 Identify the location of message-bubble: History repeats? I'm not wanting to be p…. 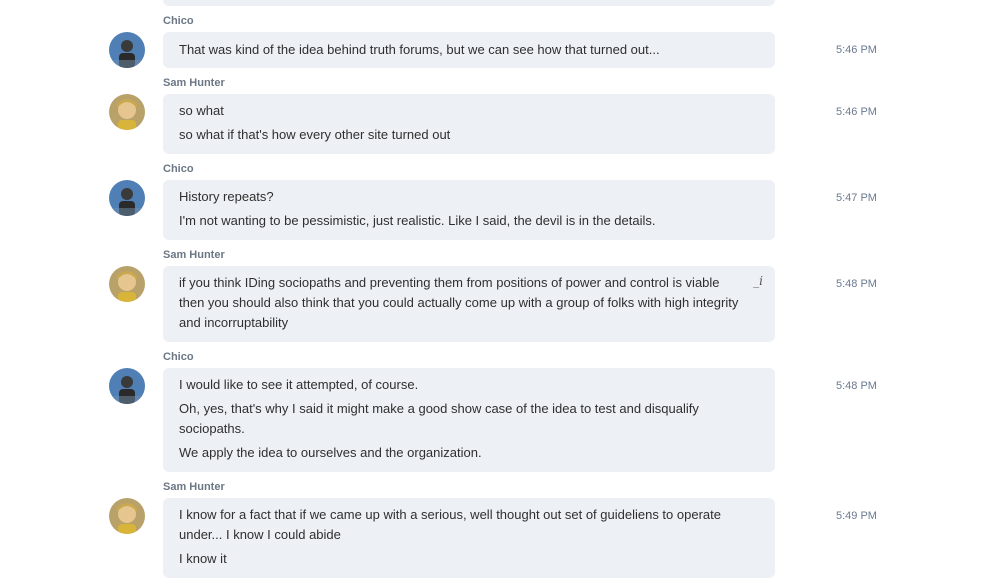
(469, 210).